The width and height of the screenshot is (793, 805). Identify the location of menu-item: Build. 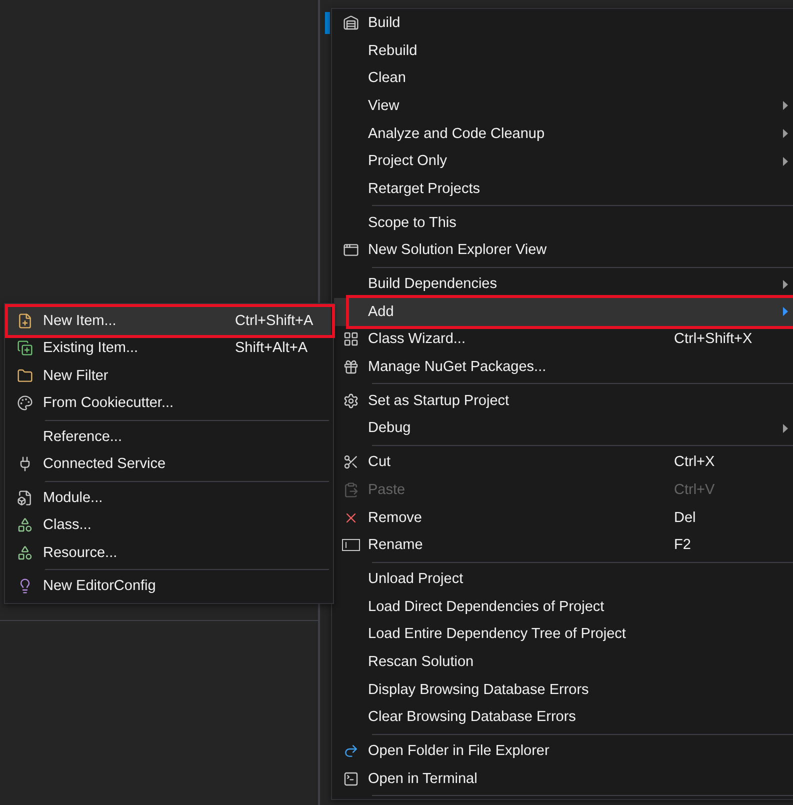
(563, 23).